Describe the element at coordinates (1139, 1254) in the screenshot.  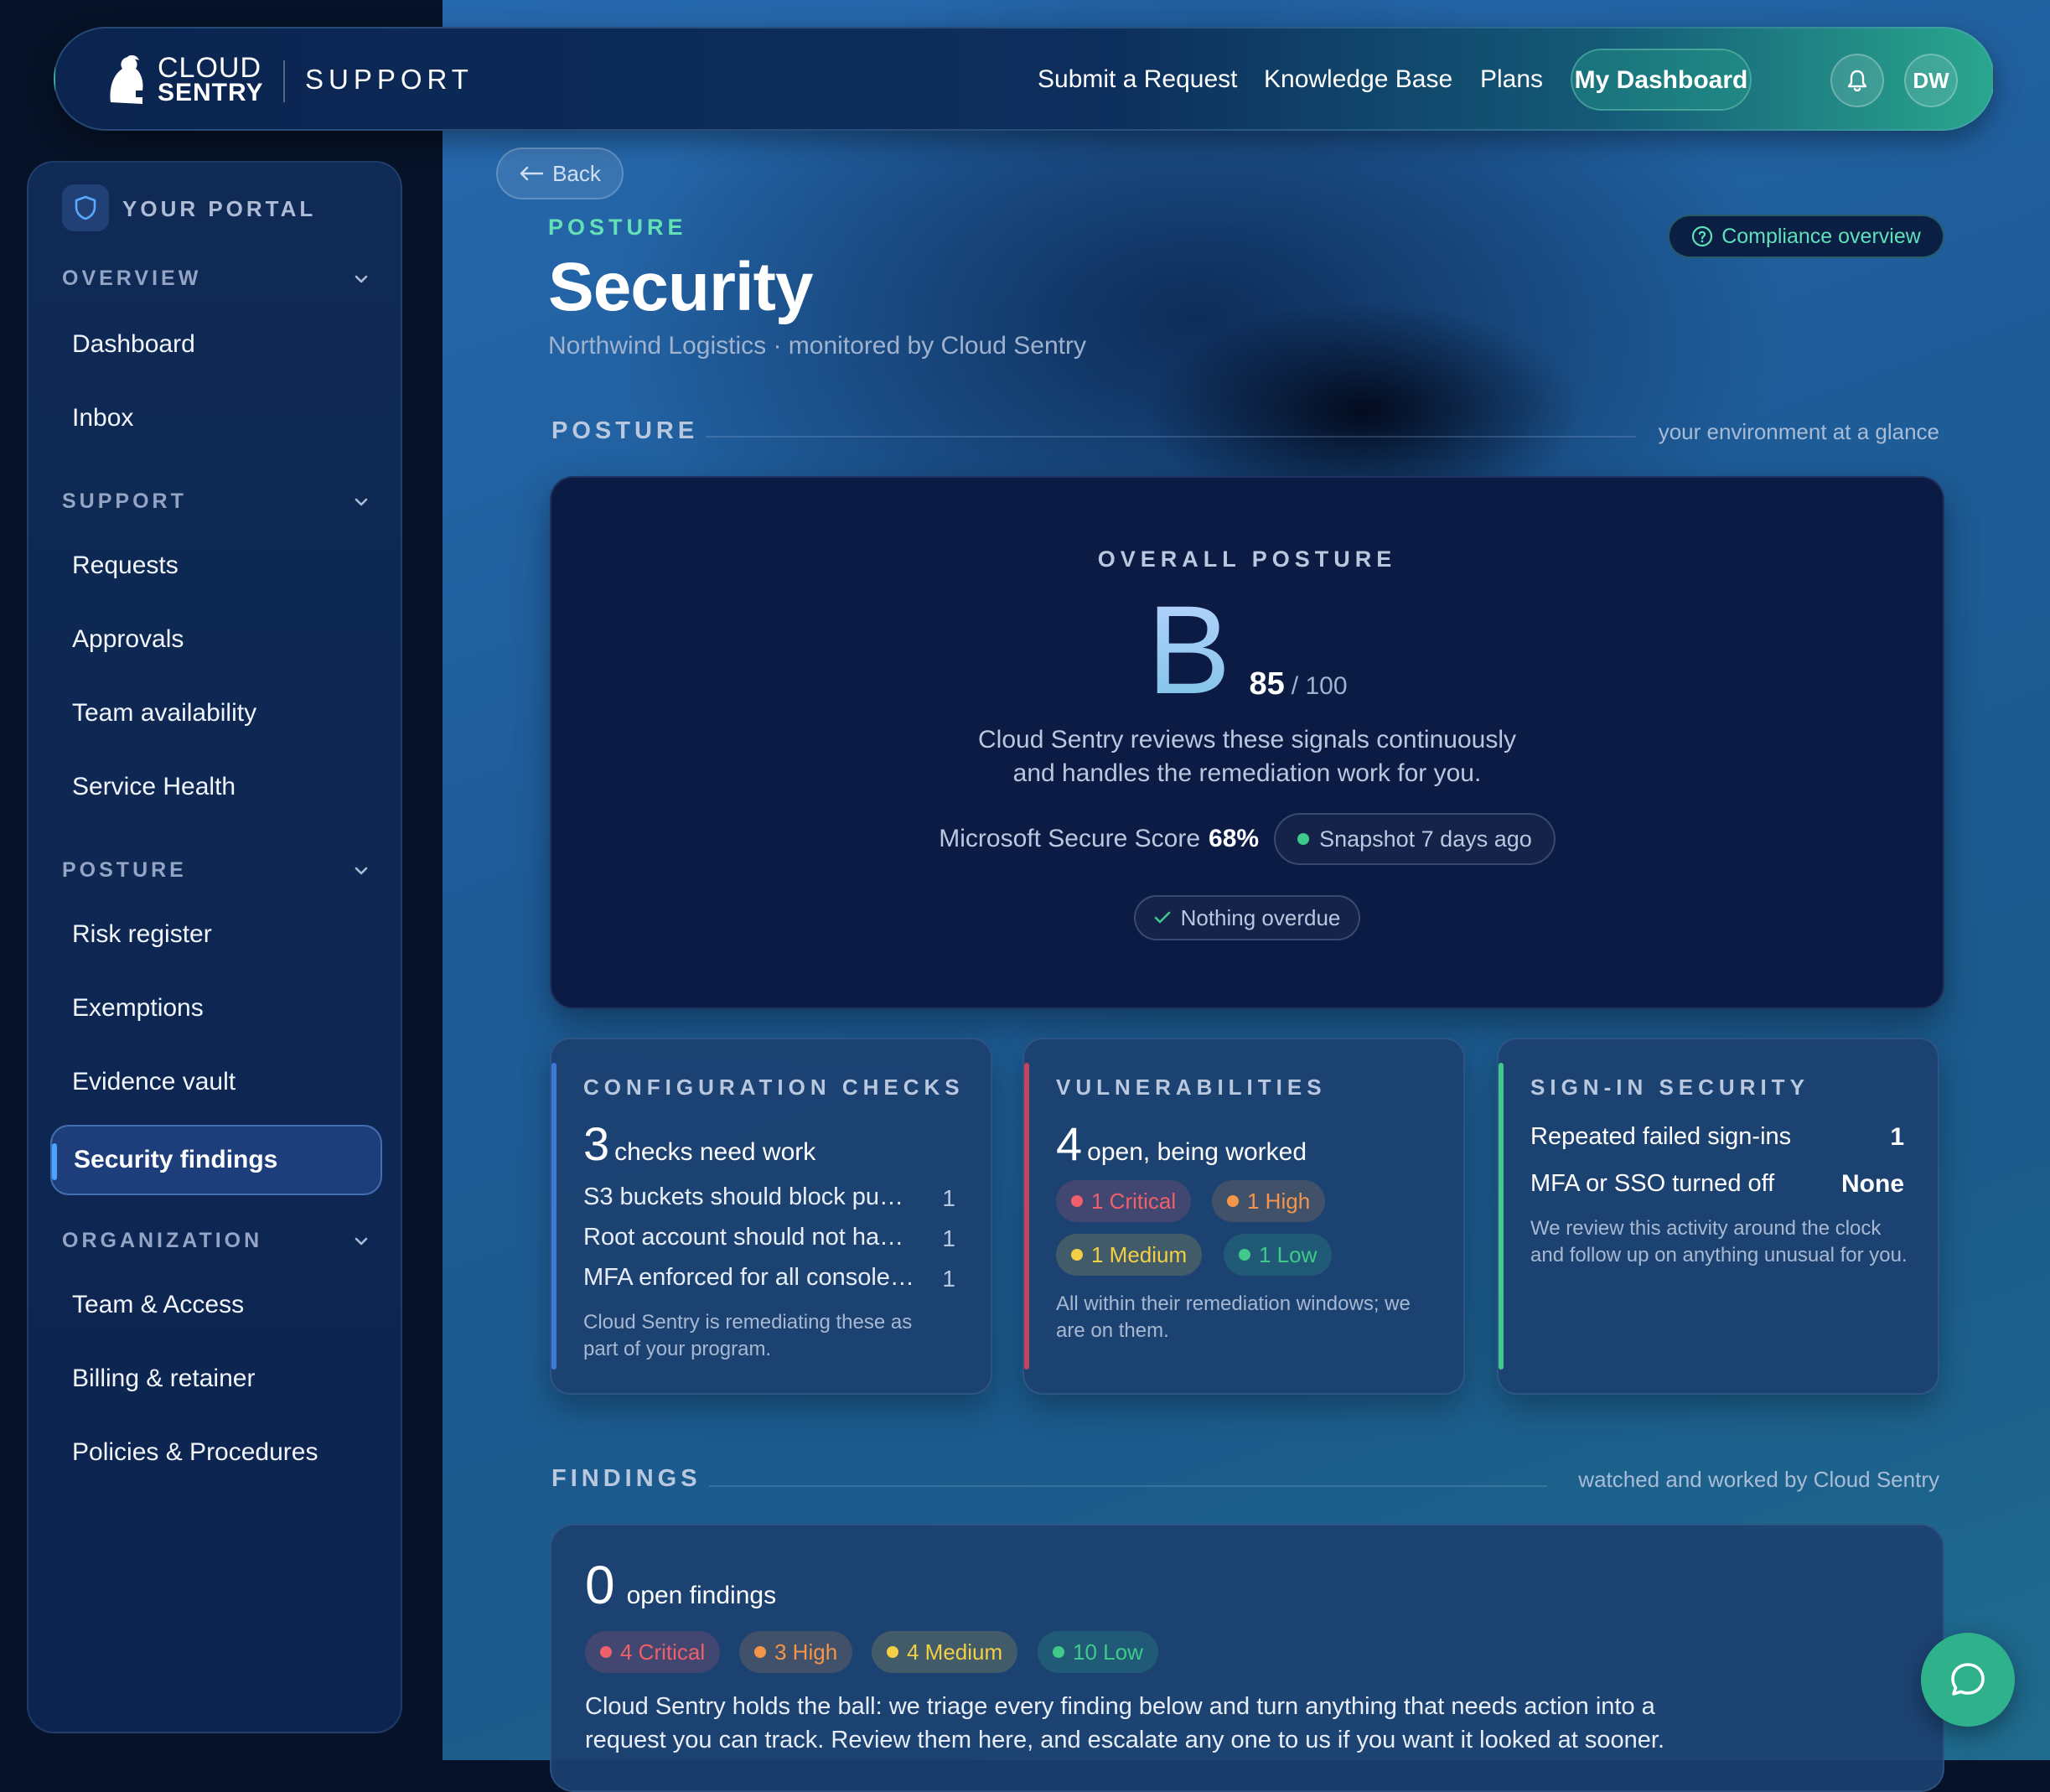
I see `badge-label: 1 Medium` at that location.